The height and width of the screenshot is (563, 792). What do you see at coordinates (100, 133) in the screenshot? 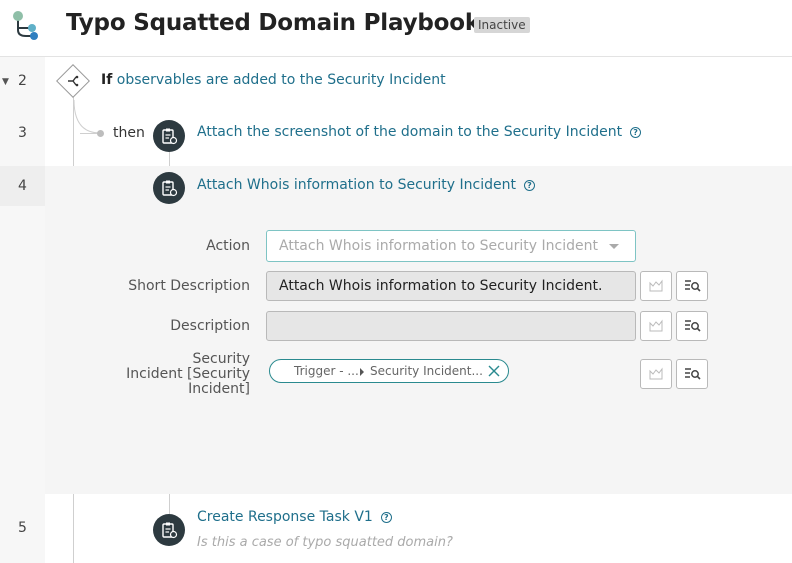
I see `branch-dot` at bounding box center [100, 133].